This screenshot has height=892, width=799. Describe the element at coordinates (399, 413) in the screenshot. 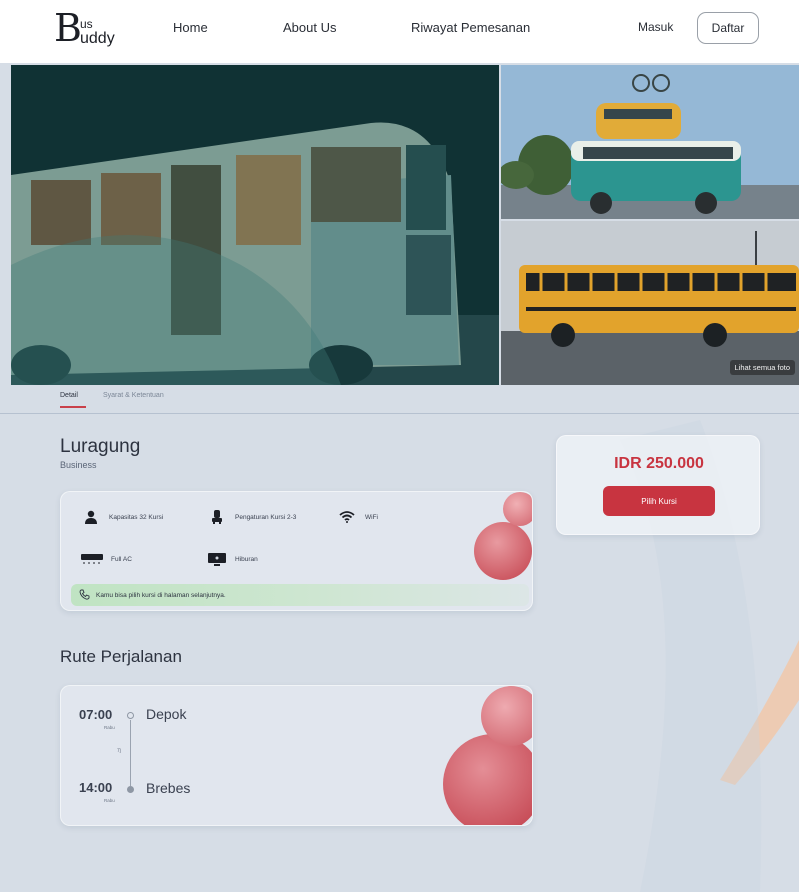

I see `tabs-divider` at that location.